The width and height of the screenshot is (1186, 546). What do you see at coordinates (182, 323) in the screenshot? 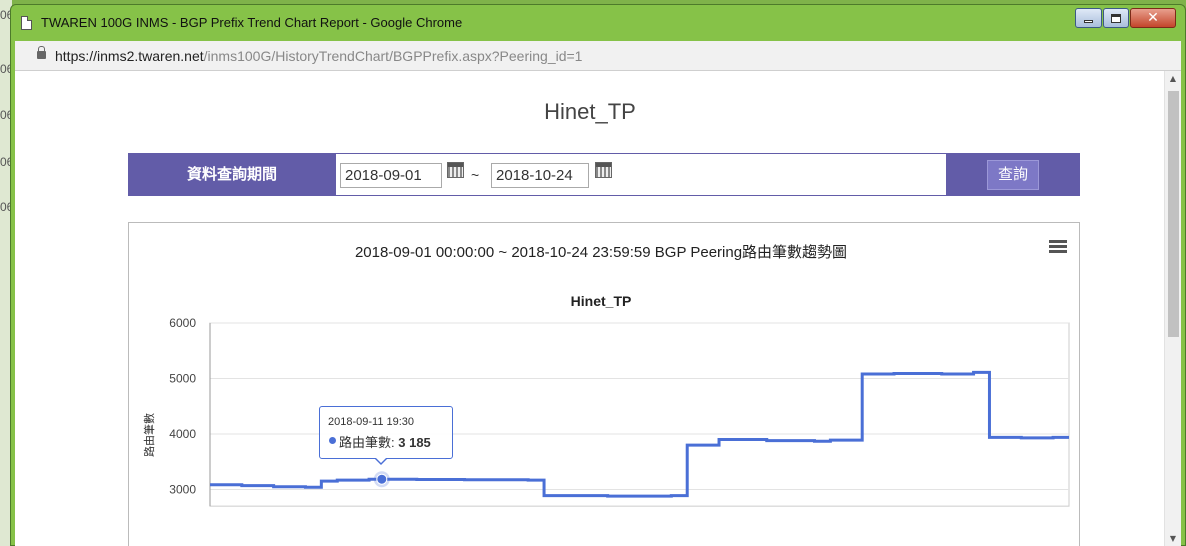
I see `y-tick-label: 6000` at bounding box center [182, 323].